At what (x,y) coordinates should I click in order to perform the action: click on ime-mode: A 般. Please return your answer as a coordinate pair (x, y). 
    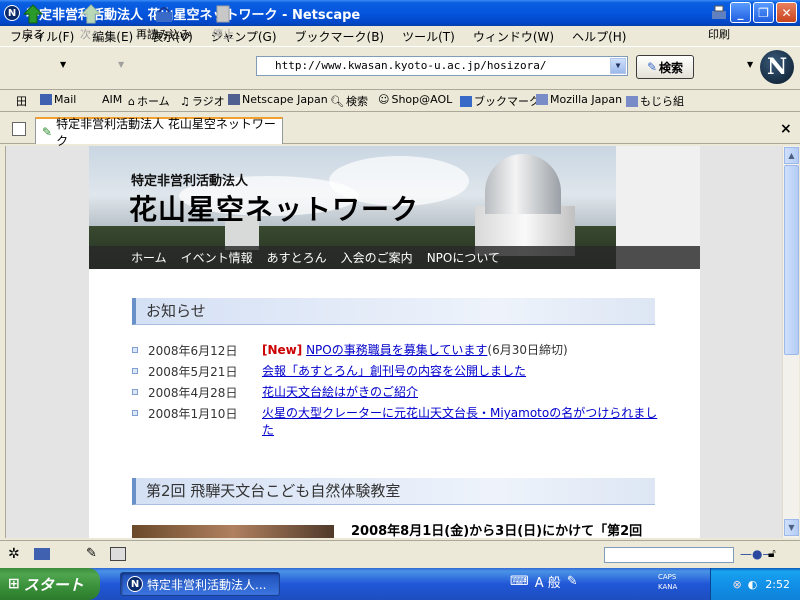
    Looking at the image, I should click on (548, 581).